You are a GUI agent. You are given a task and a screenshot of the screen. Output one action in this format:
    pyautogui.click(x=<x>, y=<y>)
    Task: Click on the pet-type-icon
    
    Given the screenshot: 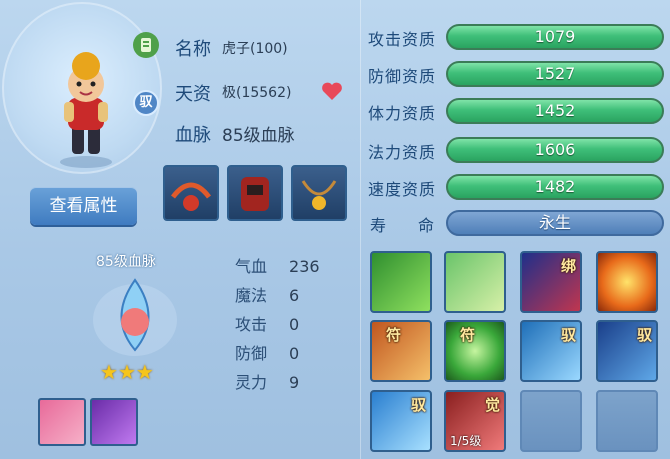 What is the action you would take?
    pyautogui.click(x=146, y=45)
    